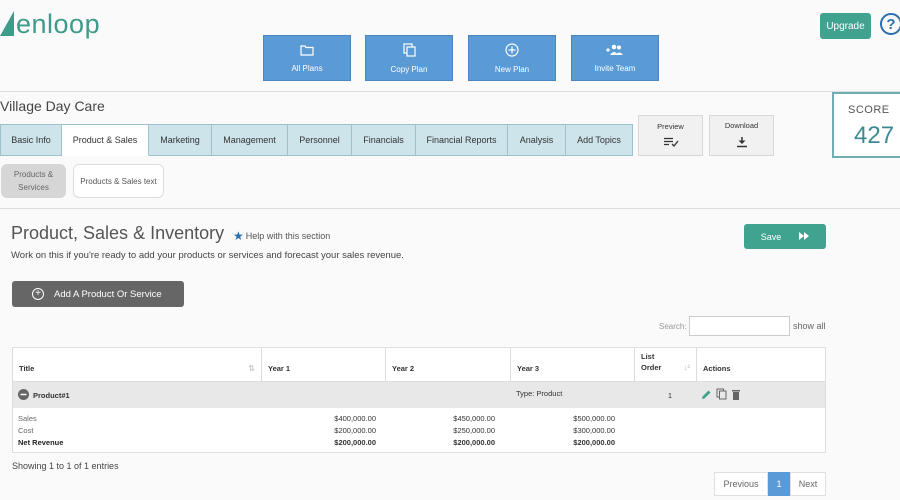  Describe the element at coordinates (384, 140) in the screenshot. I see `tab-financials: Financials` at that location.